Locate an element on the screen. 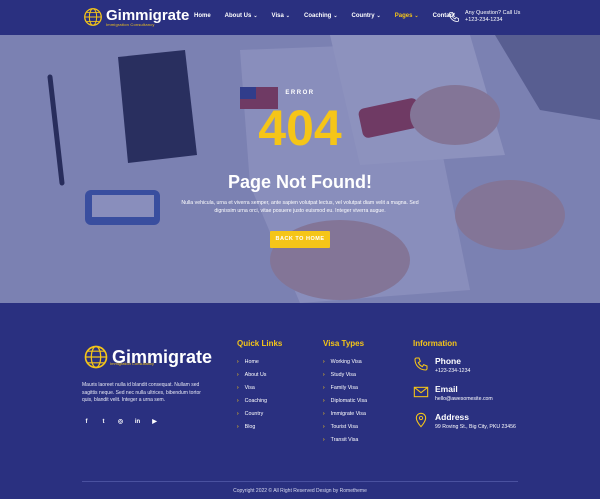 Image resolution: width=600 pixels, height=499 pixels. link-label: Visa is located at coordinates (249, 387).